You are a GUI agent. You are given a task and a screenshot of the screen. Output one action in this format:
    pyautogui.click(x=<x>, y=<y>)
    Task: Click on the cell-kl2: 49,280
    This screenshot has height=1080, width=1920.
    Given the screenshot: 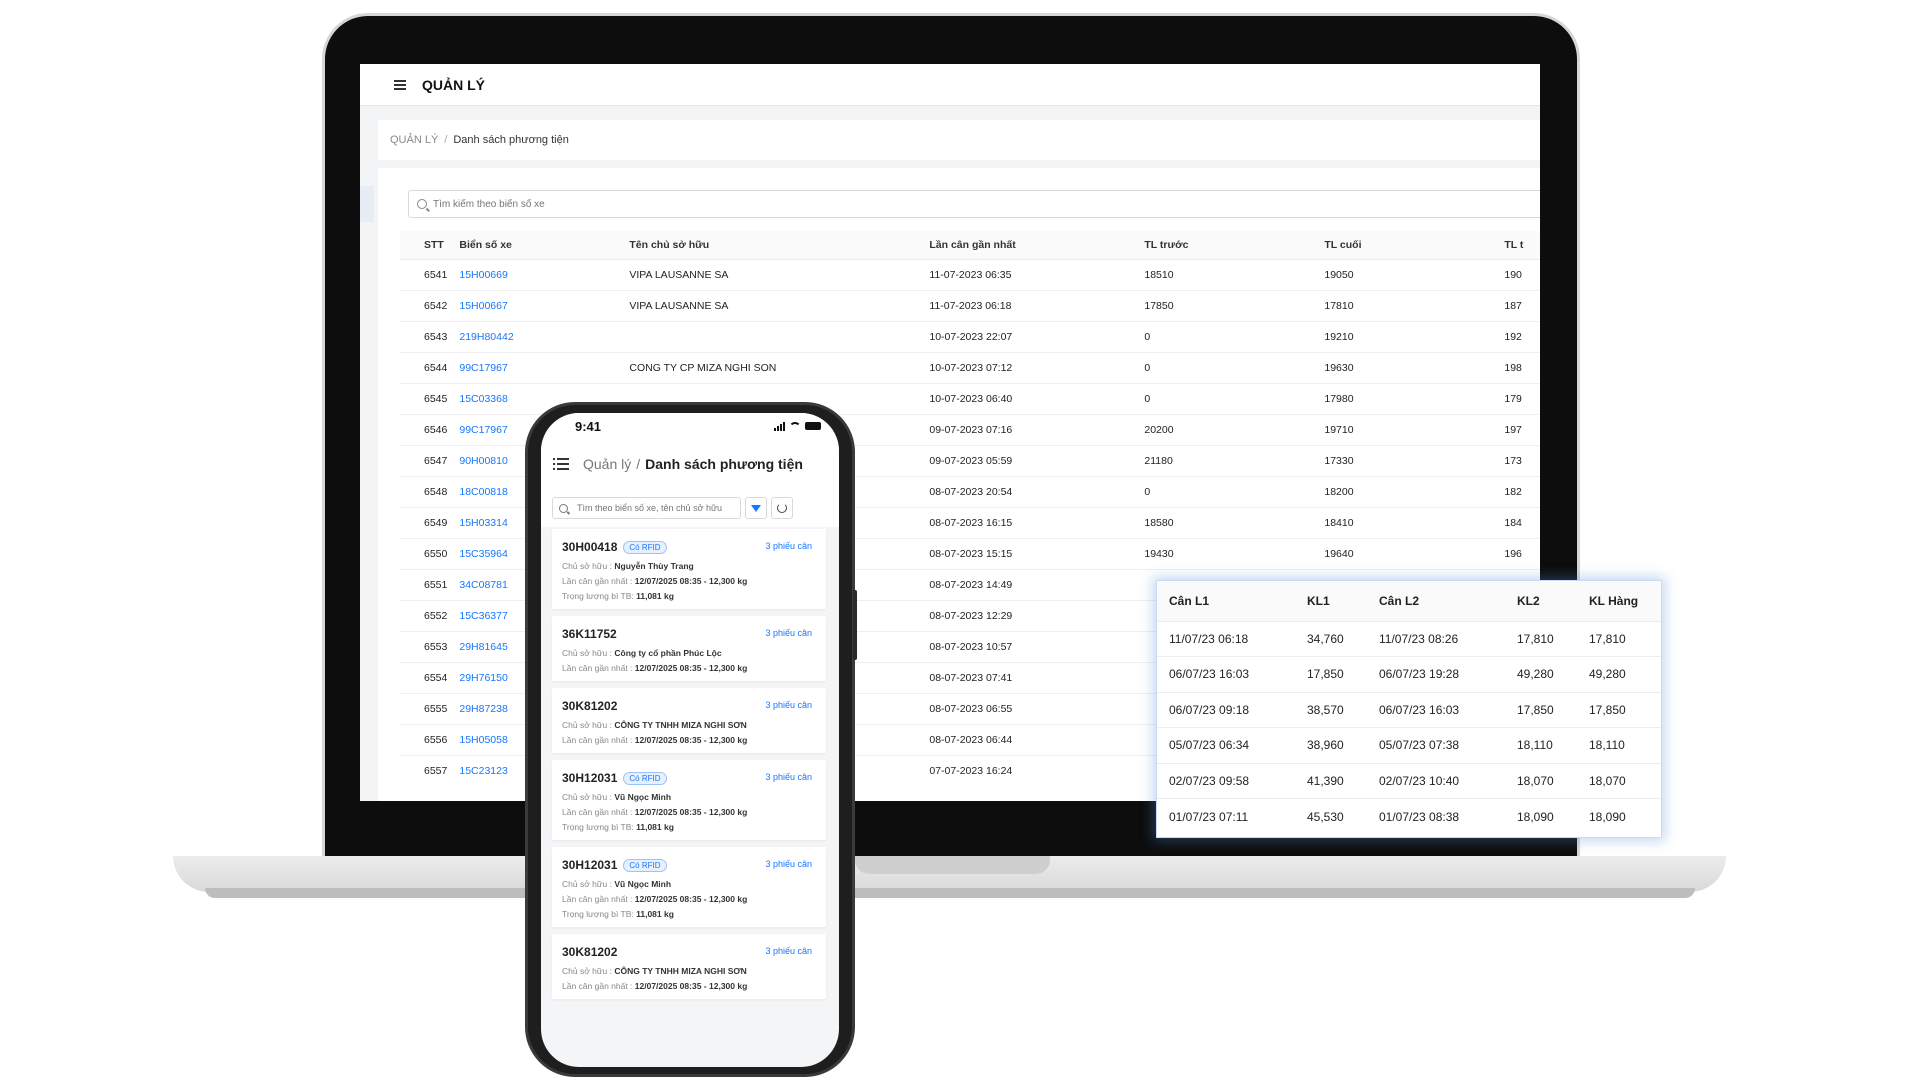 What is the action you would take?
    pyautogui.click(x=1541, y=674)
    